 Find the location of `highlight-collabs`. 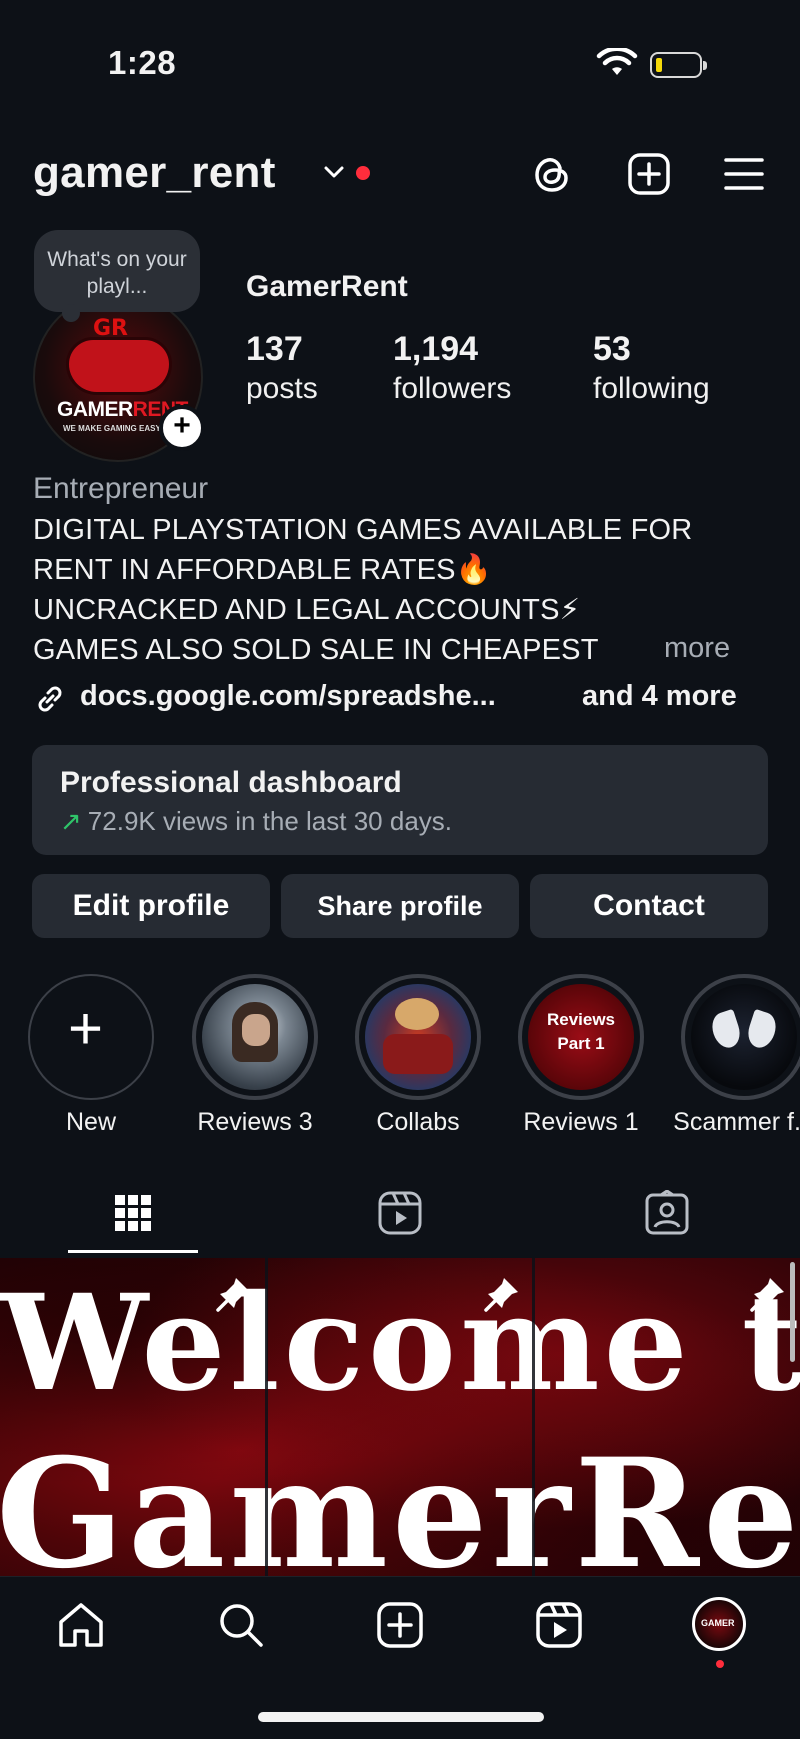

highlight-collabs is located at coordinates (418, 1037).